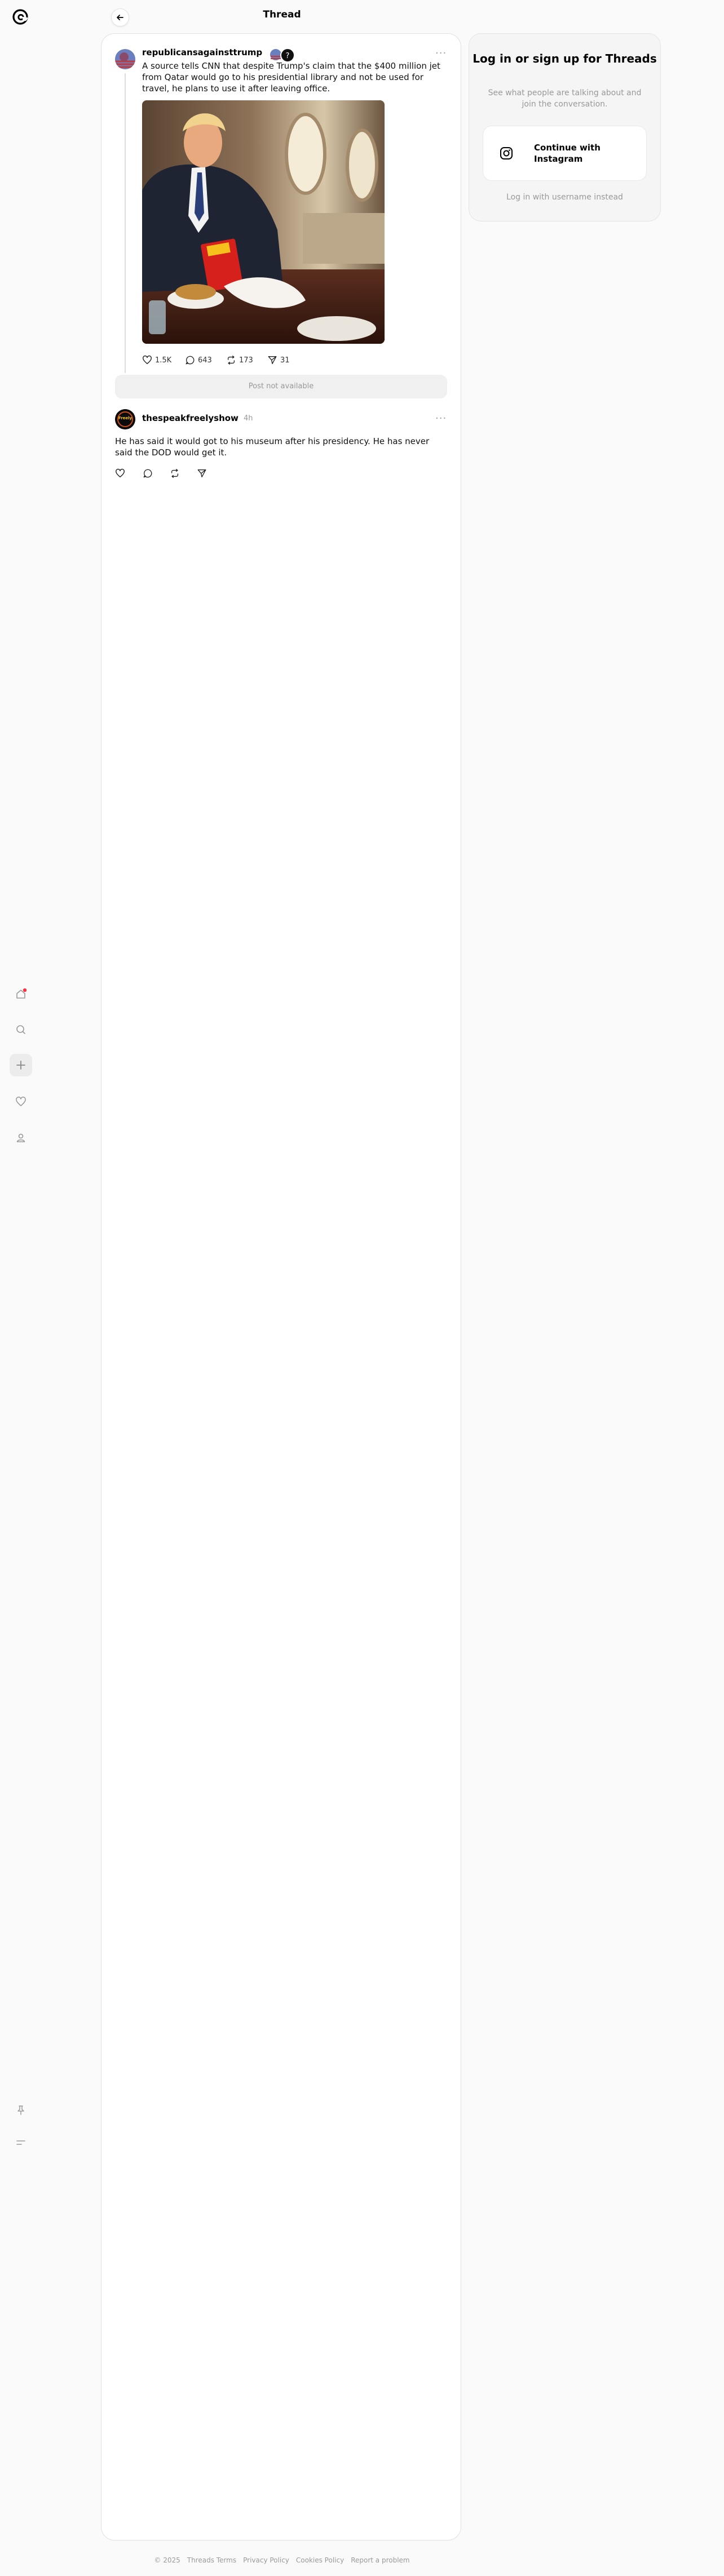 The width and height of the screenshot is (724, 2576). I want to click on more-options-icon: ···, so click(441, 53).